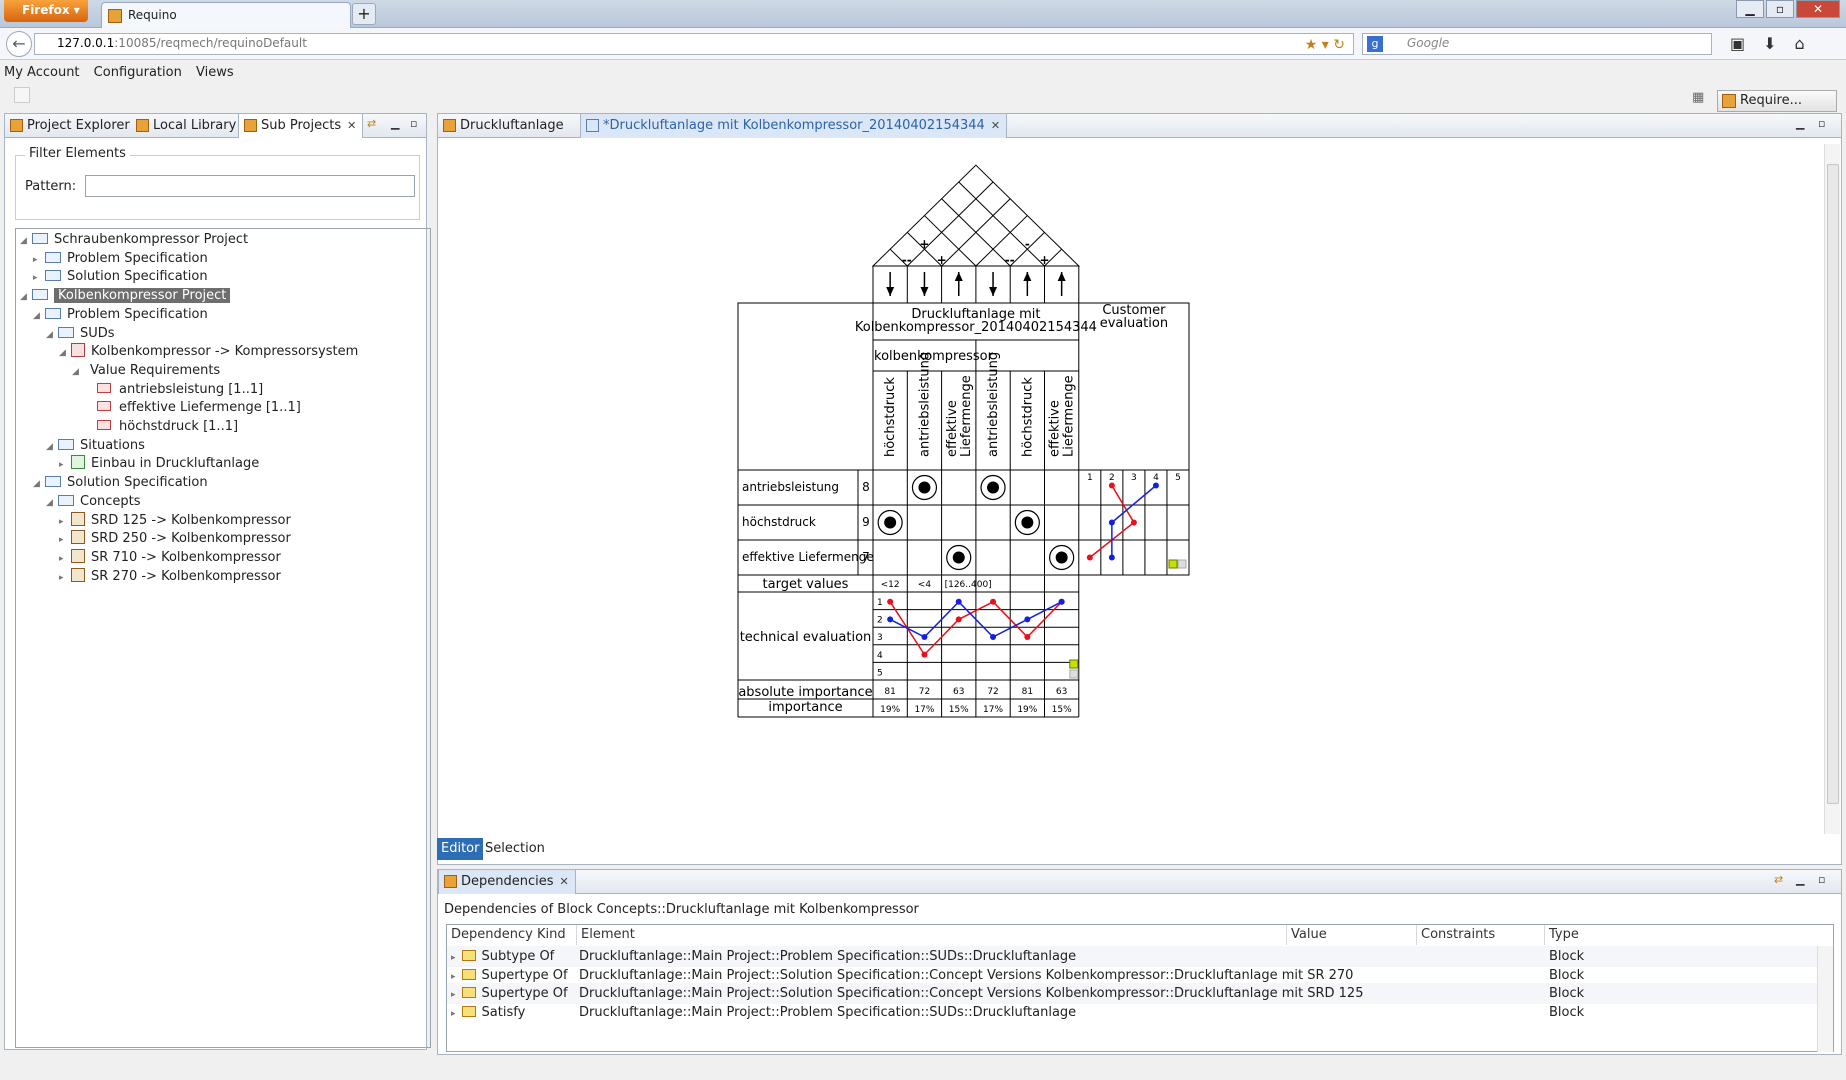 The image size is (1846, 1080). Describe the element at coordinates (890, 710) in the screenshot. I see `importance-value: 19%` at that location.